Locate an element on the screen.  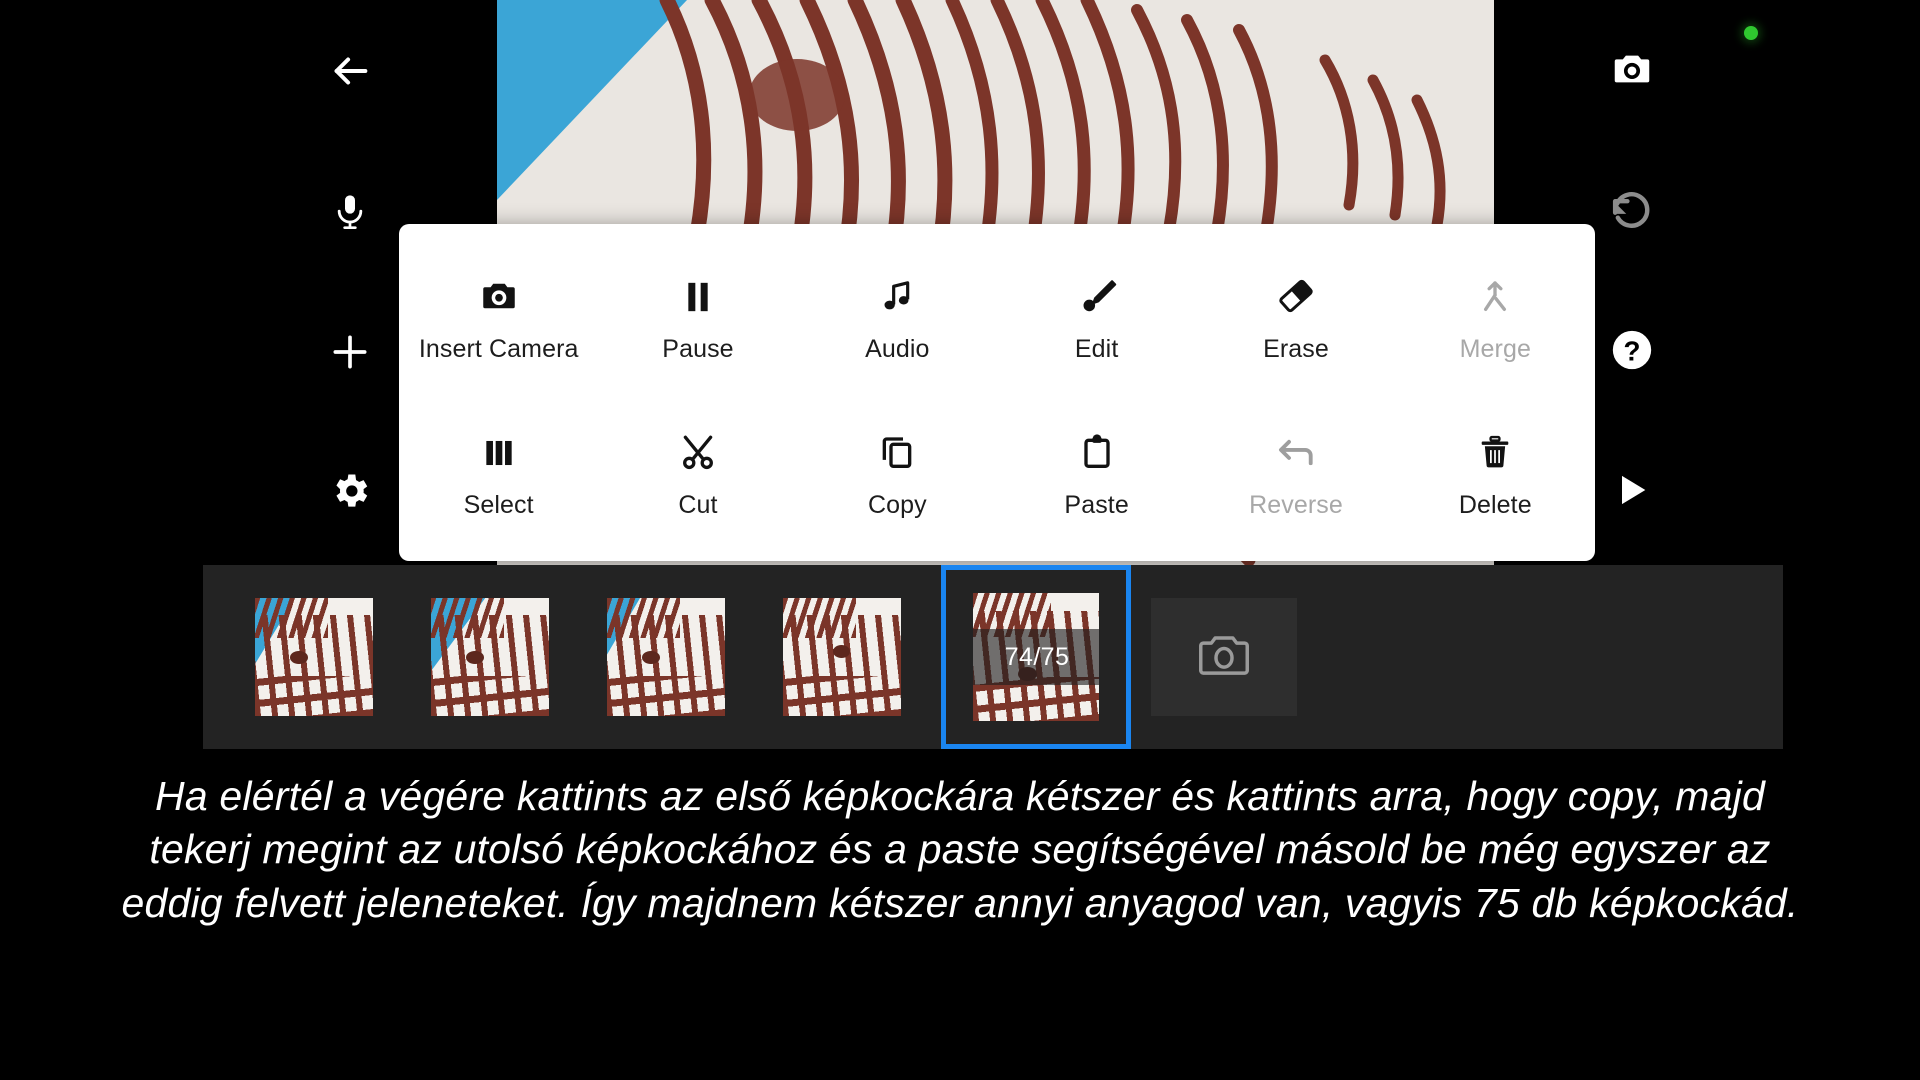
menu-item-delete: Delete is located at coordinates (1495, 473).